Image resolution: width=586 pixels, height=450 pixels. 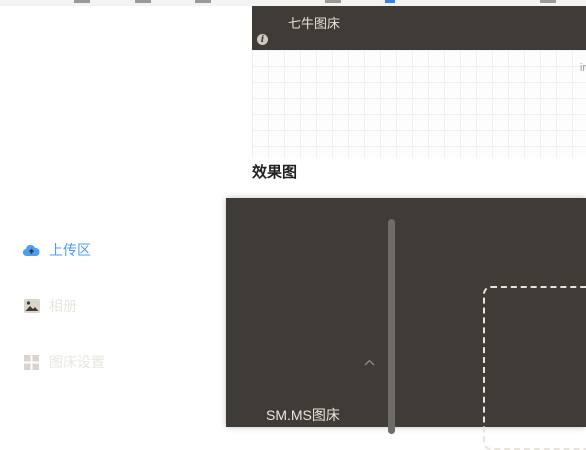 I want to click on sidebar-item-upload: 上传区, so click(x=57, y=250).